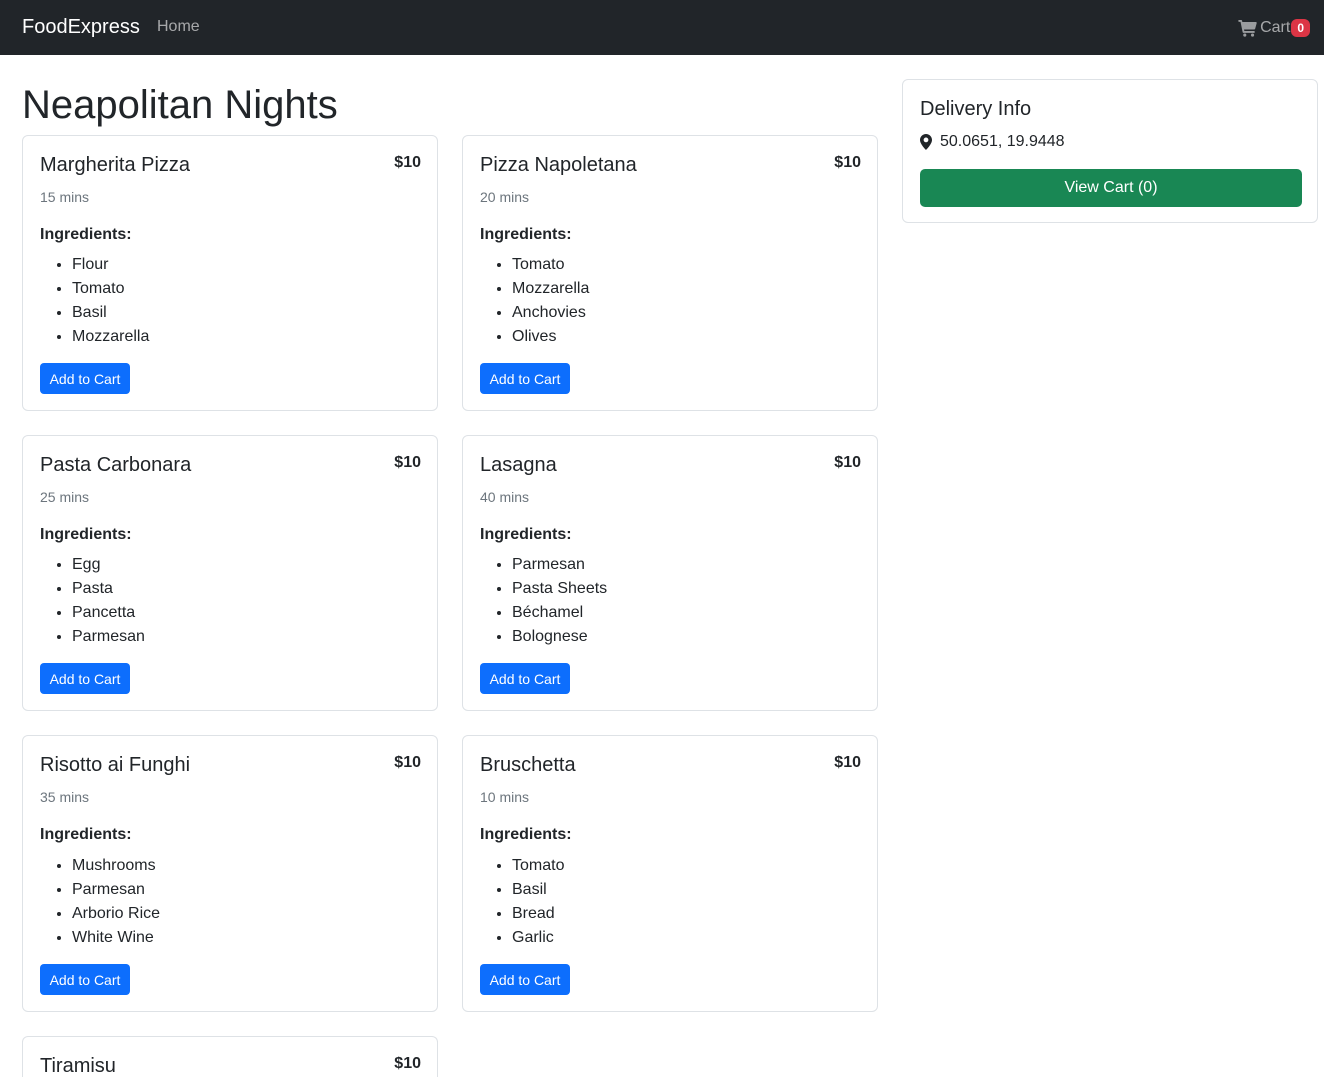 This screenshot has width=1324, height=1077. I want to click on ingredient-item: White Wine, so click(116, 938).